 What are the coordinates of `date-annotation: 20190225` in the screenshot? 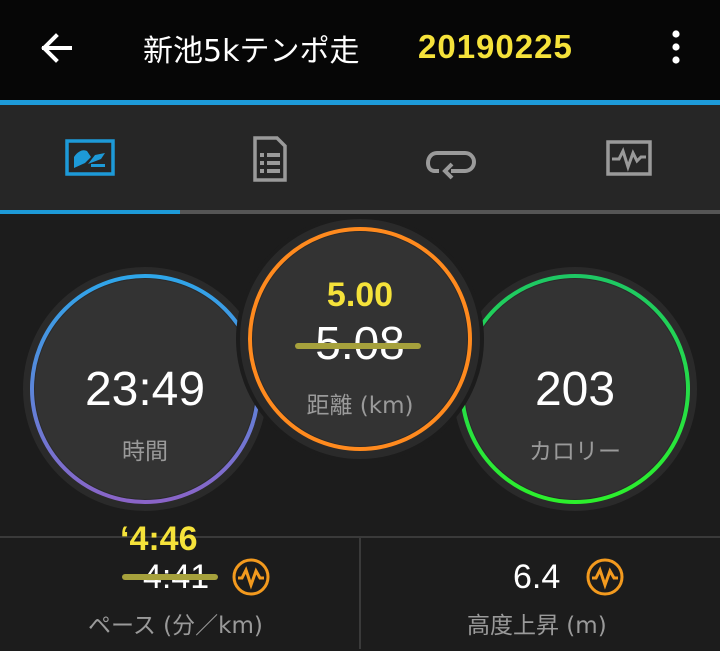 It's located at (495, 46).